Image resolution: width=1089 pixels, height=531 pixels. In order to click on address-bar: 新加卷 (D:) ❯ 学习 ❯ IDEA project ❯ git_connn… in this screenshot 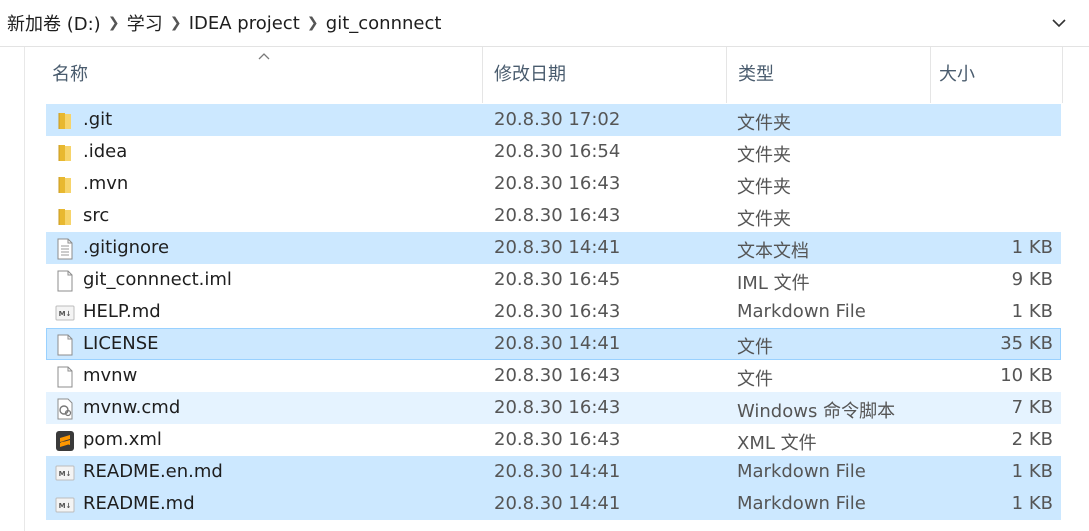, I will do `click(544, 23)`.